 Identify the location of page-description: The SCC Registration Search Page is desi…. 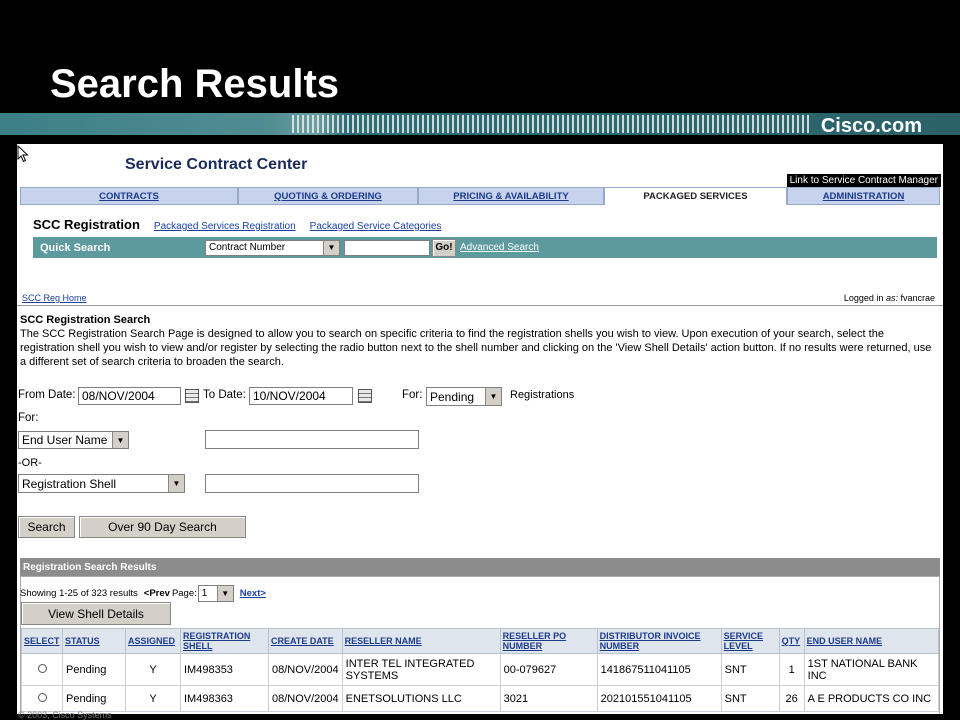
(476, 348).